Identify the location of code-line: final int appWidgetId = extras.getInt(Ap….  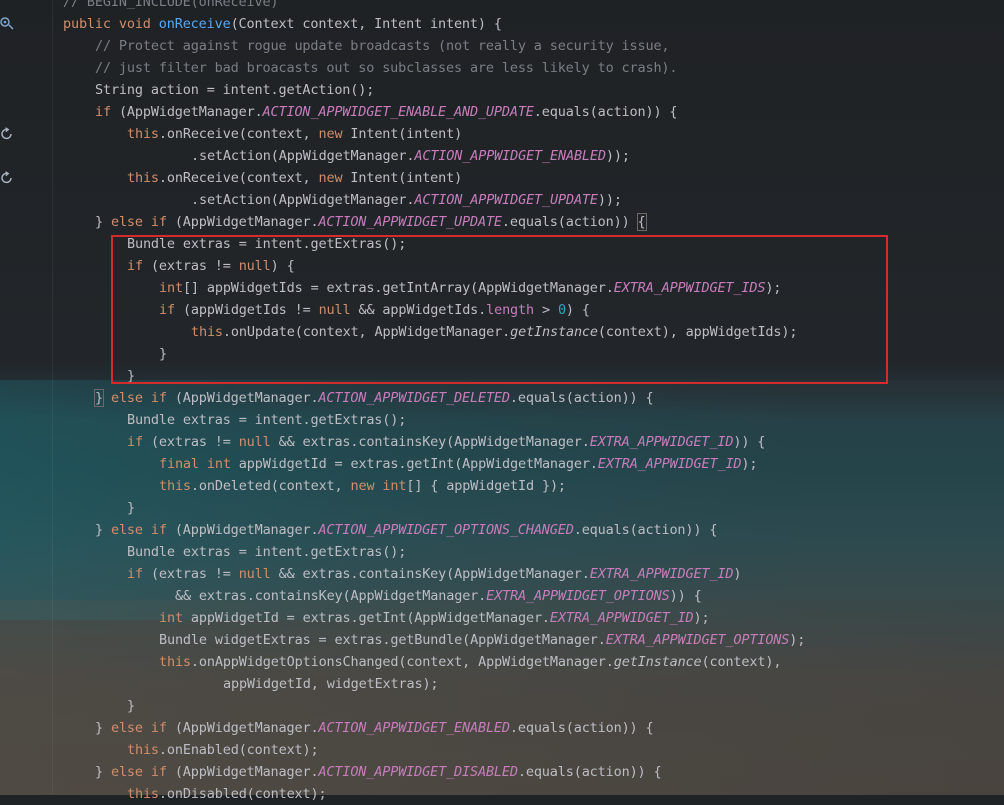
(502, 464).